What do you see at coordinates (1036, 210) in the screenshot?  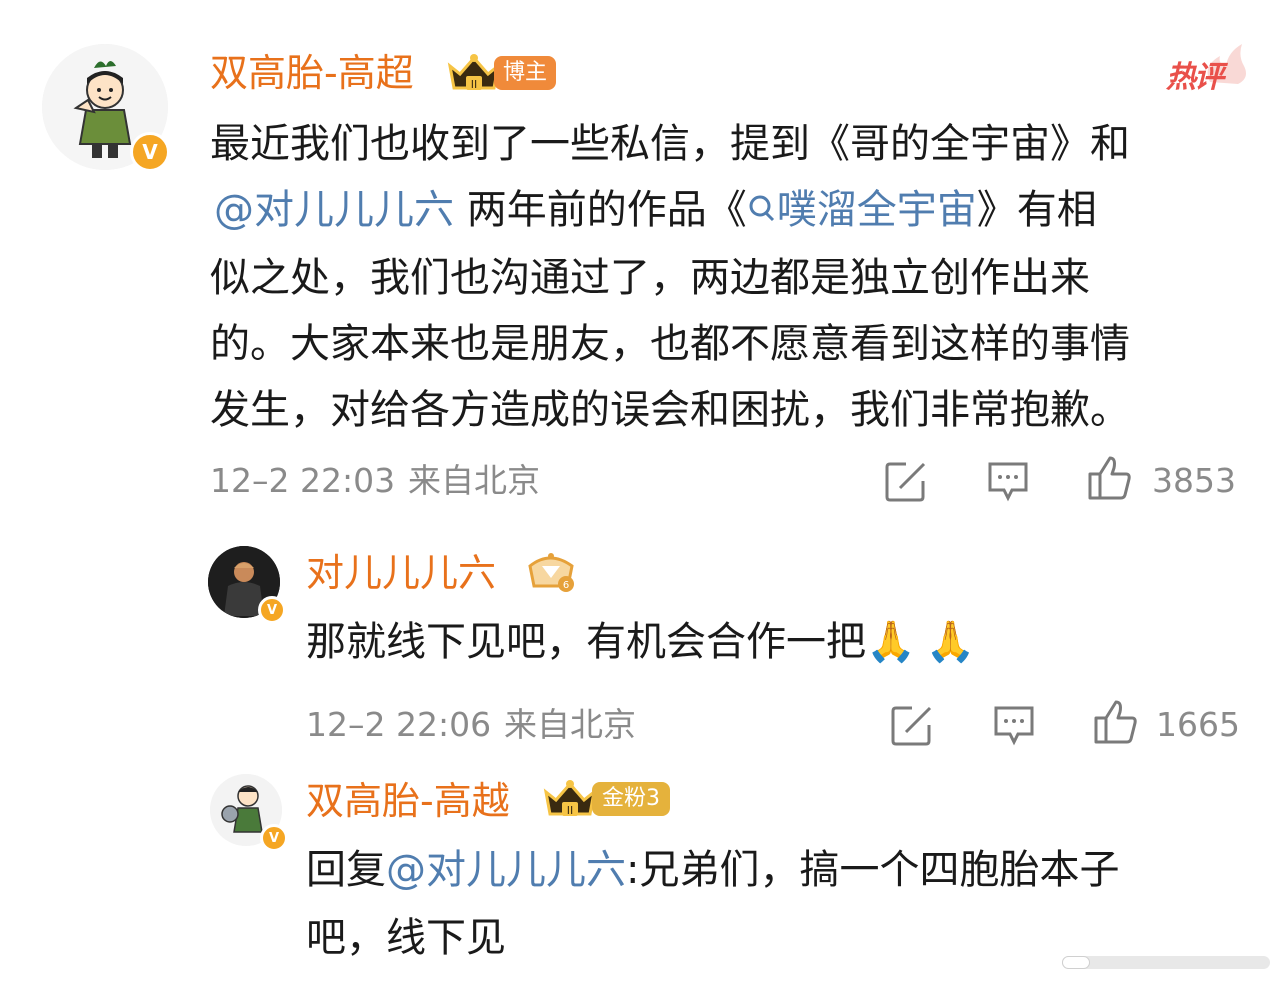 I see `comment-text-segment: 》有相` at bounding box center [1036, 210].